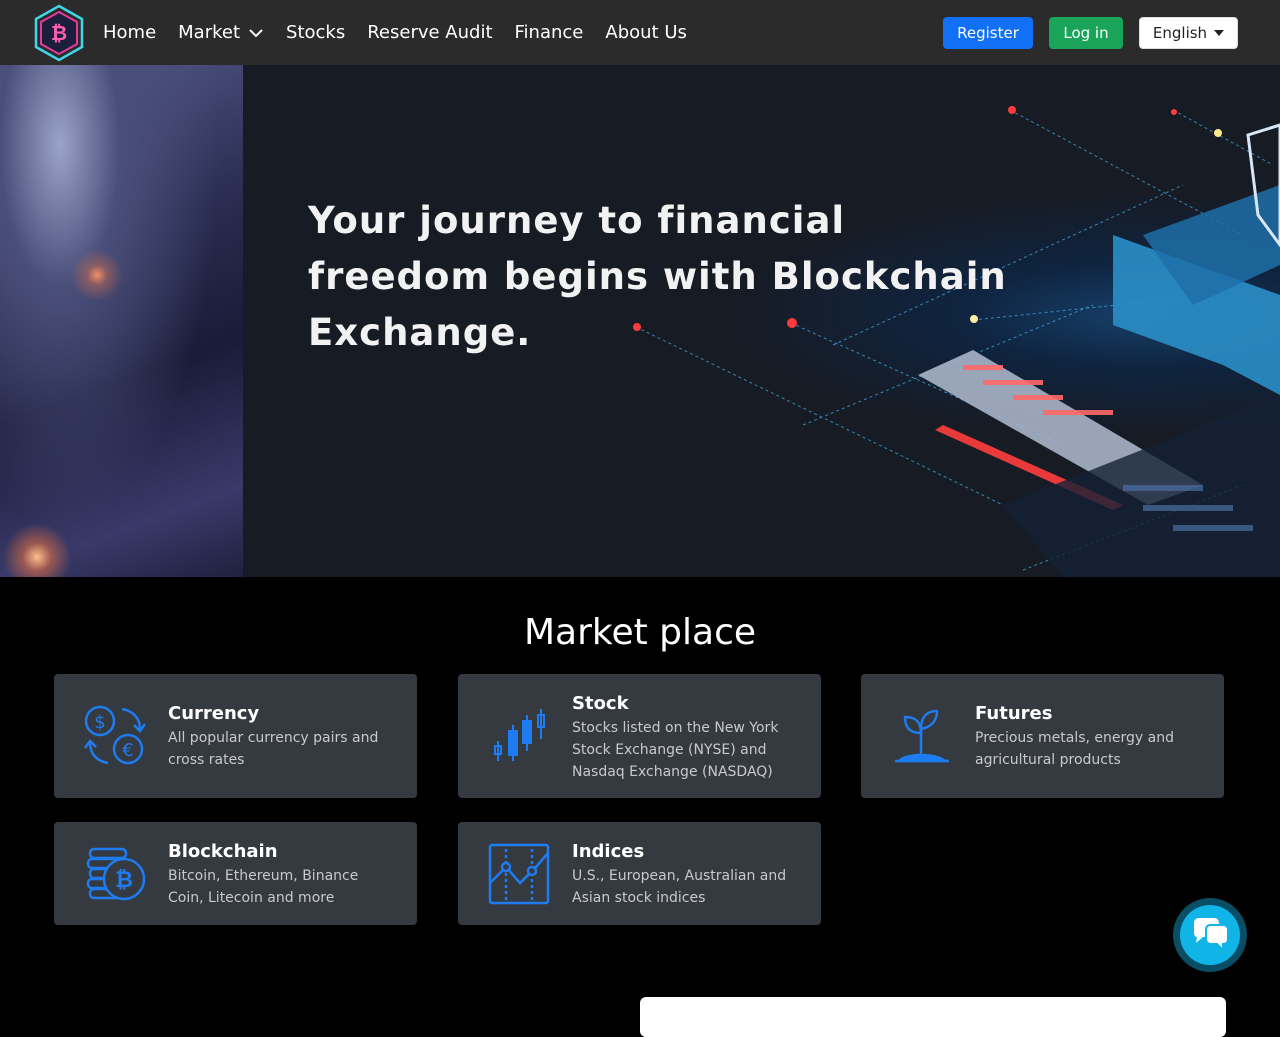 Image resolution: width=1280 pixels, height=1037 pixels. Describe the element at coordinates (429, 32) in the screenshot. I see `nav-reserve-audit: Reserve Audit` at that location.